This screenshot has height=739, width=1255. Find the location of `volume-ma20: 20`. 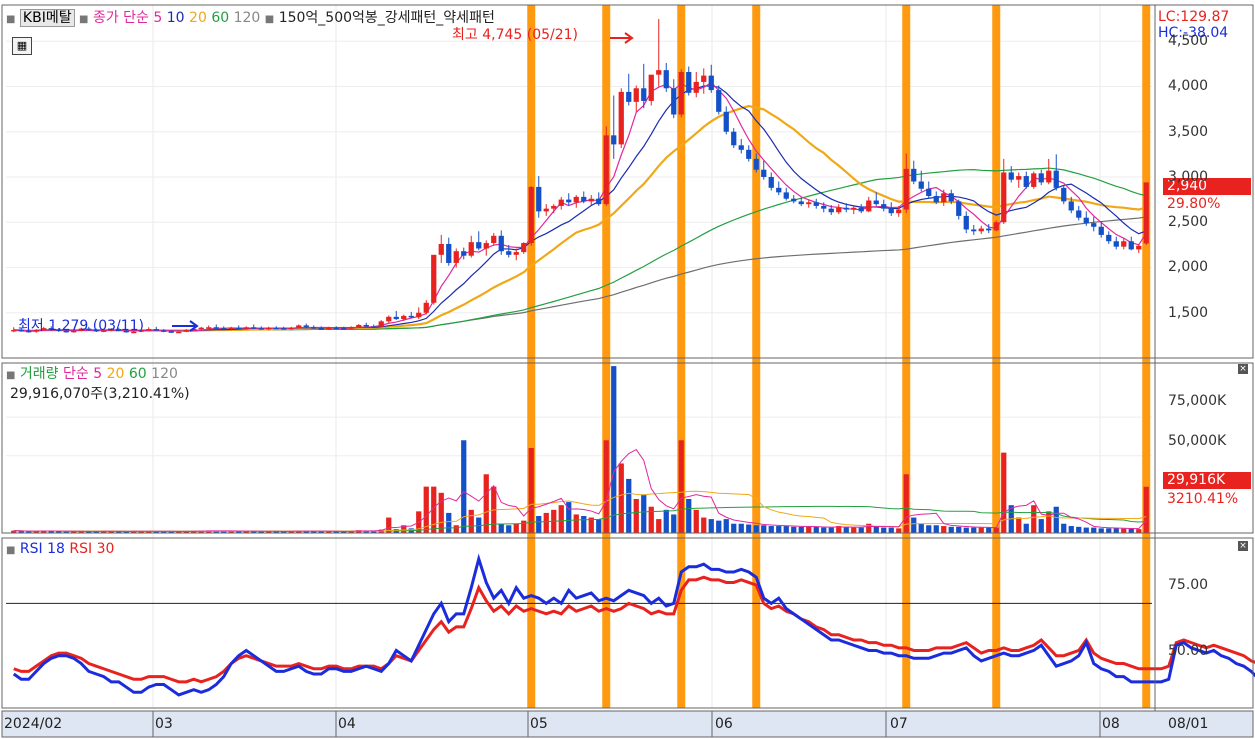

volume-ma20: 20 is located at coordinates (116, 374).